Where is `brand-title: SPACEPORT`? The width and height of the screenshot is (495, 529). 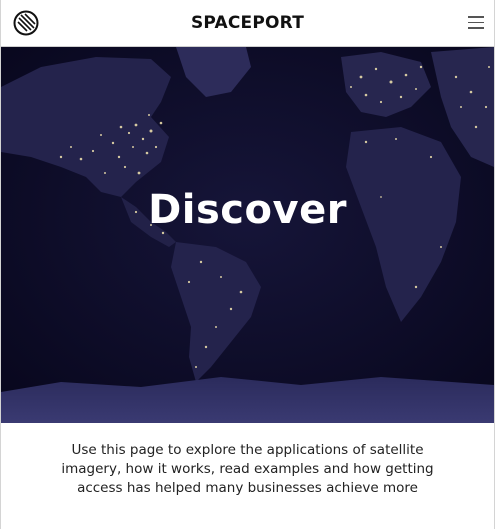 brand-title: SPACEPORT is located at coordinates (247, 23).